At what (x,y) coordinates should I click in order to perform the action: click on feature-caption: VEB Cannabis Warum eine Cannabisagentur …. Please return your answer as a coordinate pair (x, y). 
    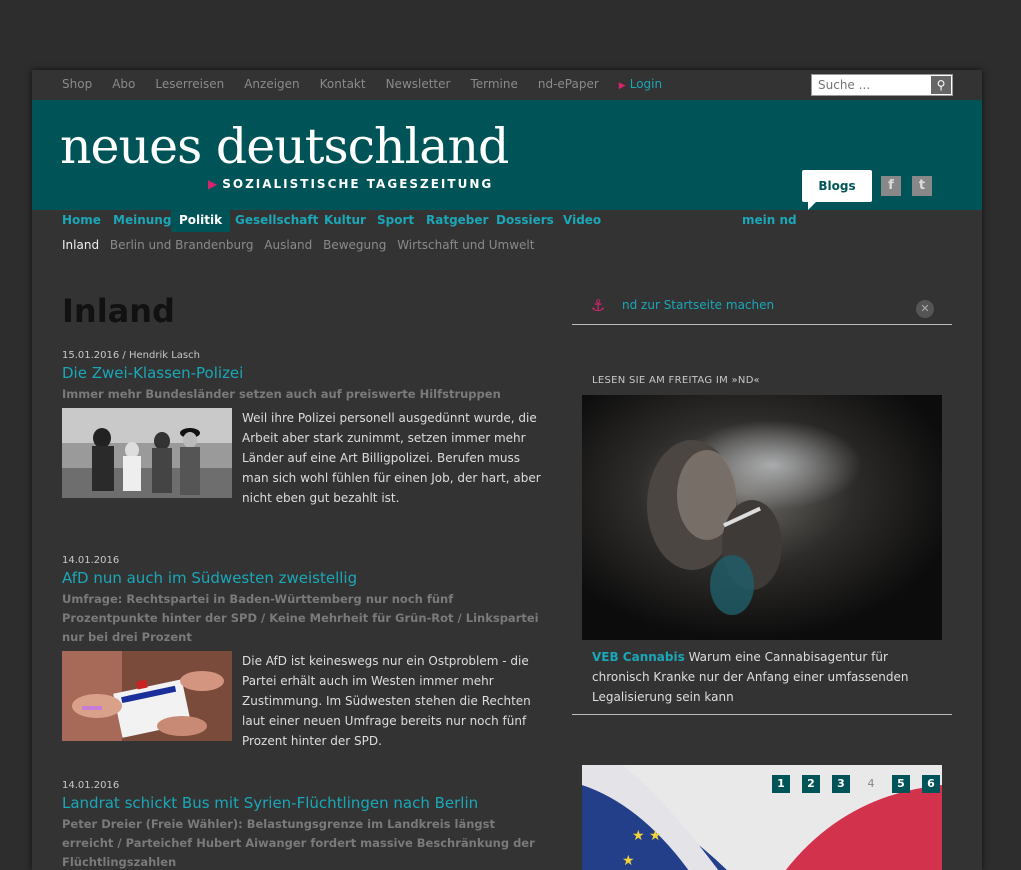
    Looking at the image, I should click on (752, 677).